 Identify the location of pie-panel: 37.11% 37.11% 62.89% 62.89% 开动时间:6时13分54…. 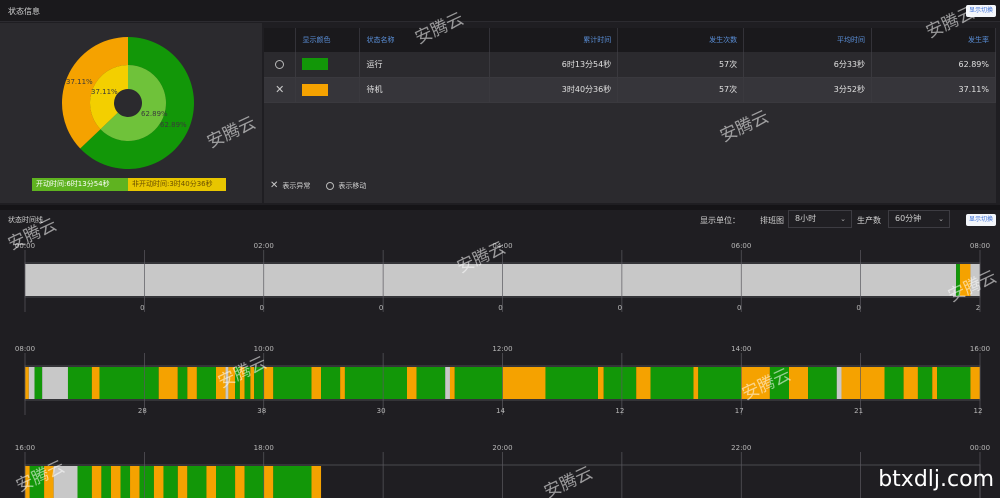
(131, 113).